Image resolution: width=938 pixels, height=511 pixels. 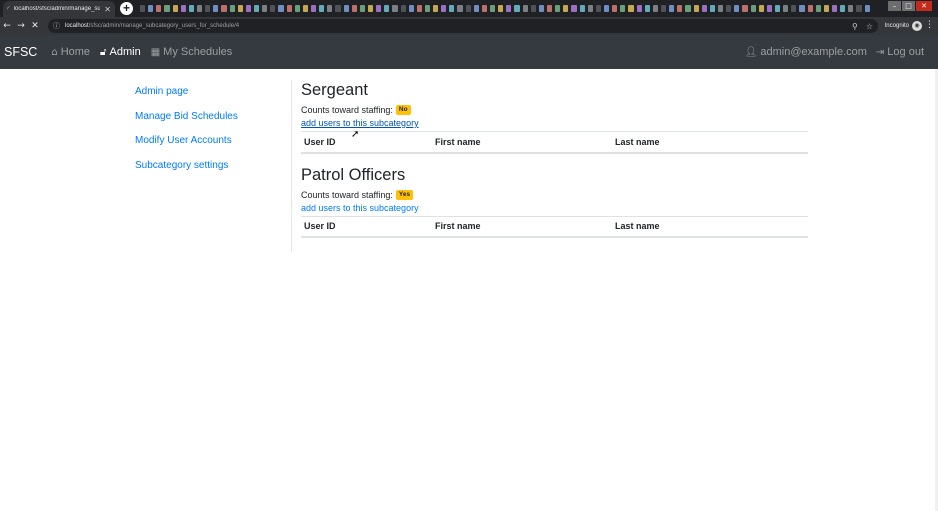 I want to click on nav-my-schedules: ▦ My Schedules, so click(x=192, y=52).